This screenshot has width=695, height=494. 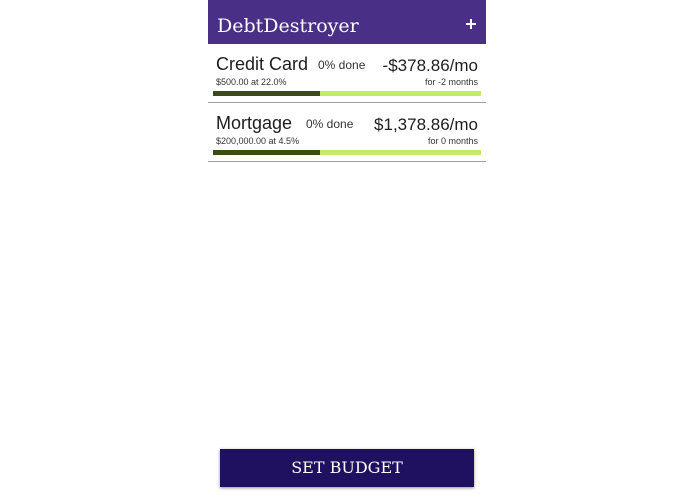 What do you see at coordinates (254, 123) in the screenshot?
I see `debt-name: Mortgage` at bounding box center [254, 123].